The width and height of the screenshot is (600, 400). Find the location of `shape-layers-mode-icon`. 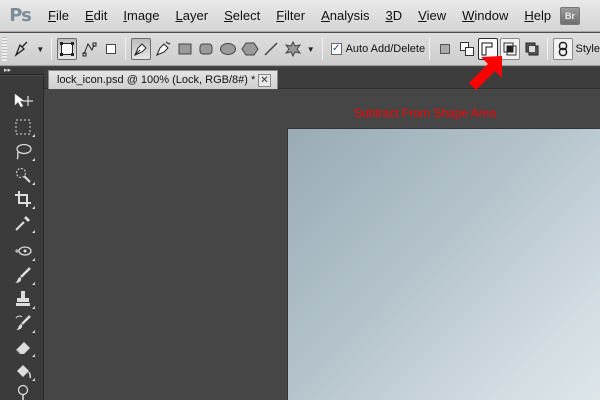

shape-layers-mode-icon is located at coordinates (67, 49).